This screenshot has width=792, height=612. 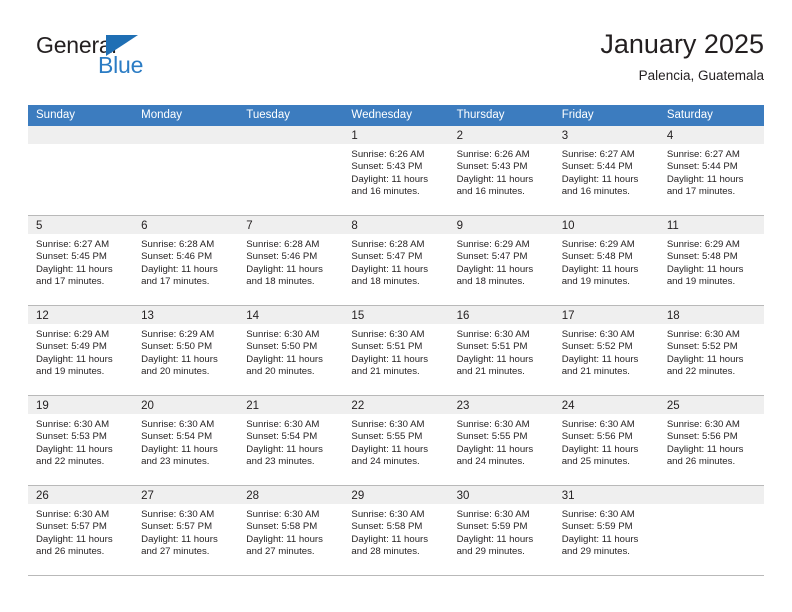 What do you see at coordinates (702, 437) in the screenshot?
I see `sunset-time: Sunset: 5:56 PM` at bounding box center [702, 437].